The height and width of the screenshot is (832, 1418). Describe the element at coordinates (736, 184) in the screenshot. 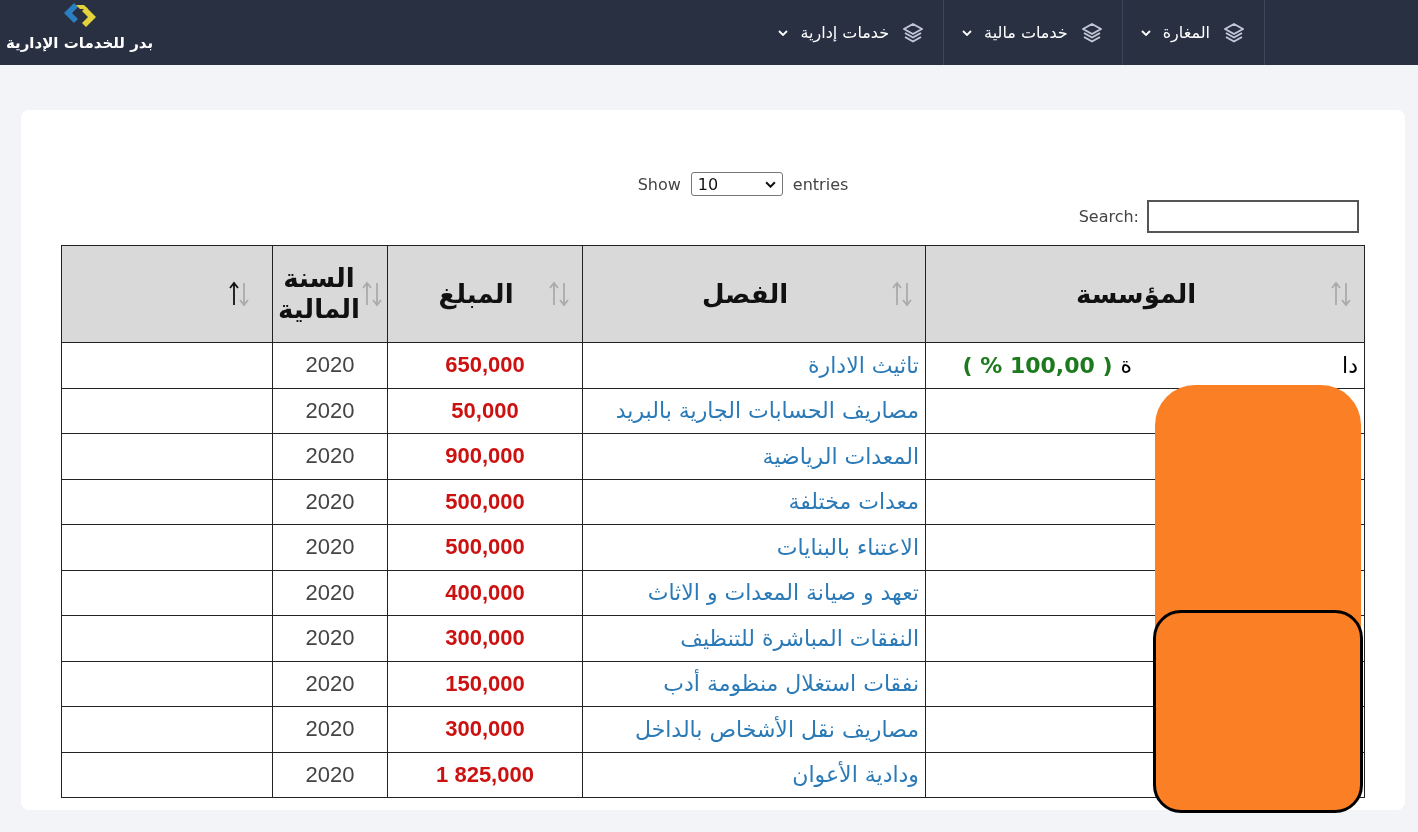

I see `entries-select: 10` at that location.